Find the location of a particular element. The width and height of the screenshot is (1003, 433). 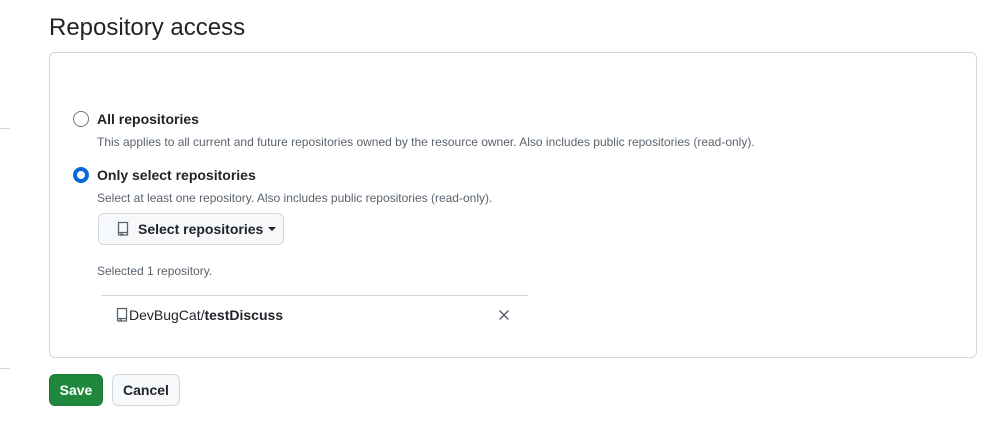

section-title: Repository access is located at coordinates (147, 27).